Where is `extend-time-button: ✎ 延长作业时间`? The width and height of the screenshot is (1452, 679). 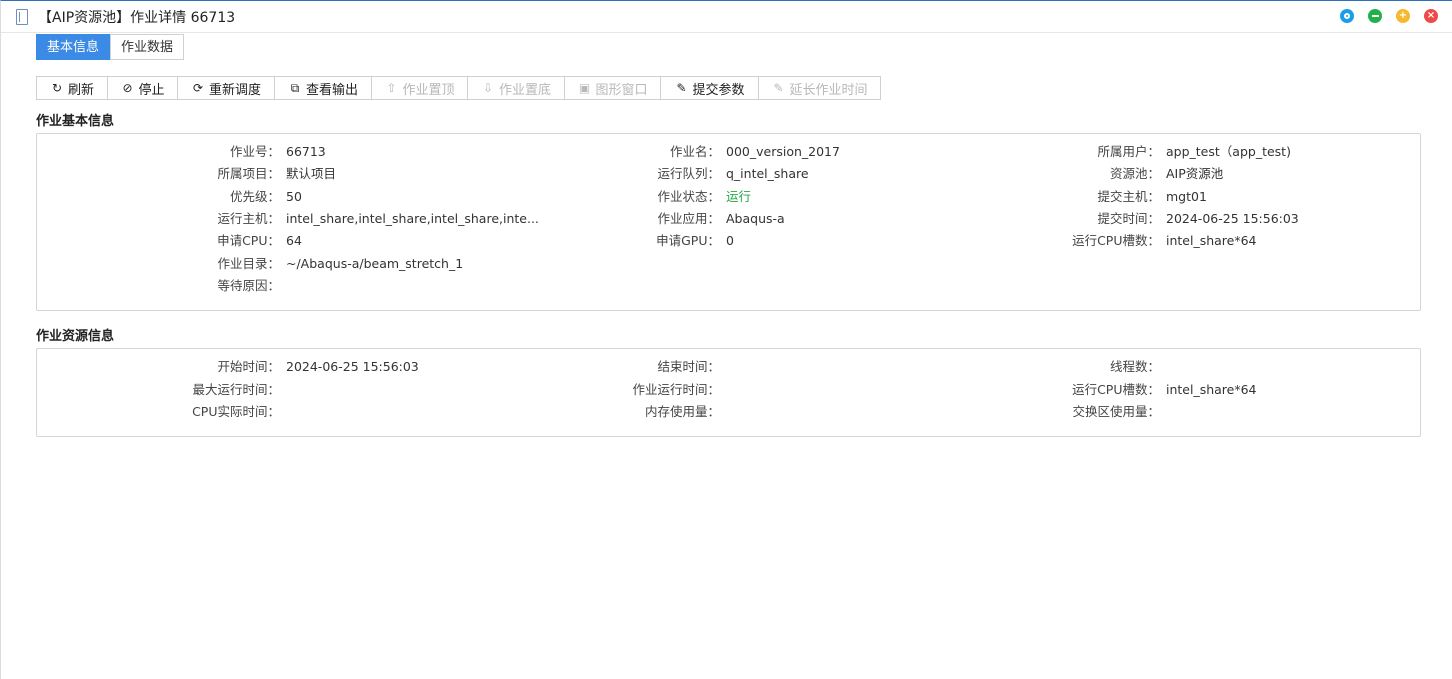 extend-time-button: ✎ 延长作业时间 is located at coordinates (819, 88).